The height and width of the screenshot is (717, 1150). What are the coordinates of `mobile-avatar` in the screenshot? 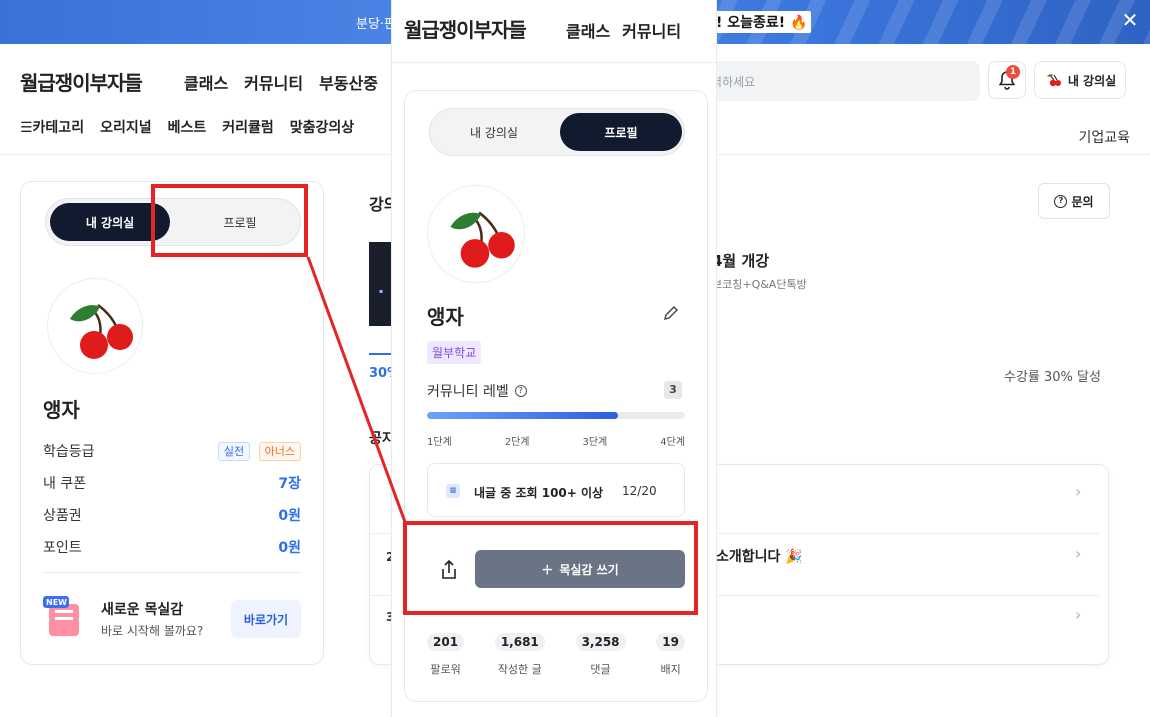 It's located at (476, 234).